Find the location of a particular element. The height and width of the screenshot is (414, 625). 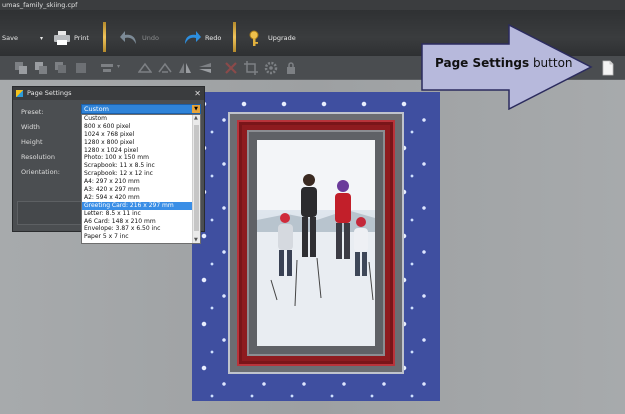

print-label: Print is located at coordinates (81, 38).